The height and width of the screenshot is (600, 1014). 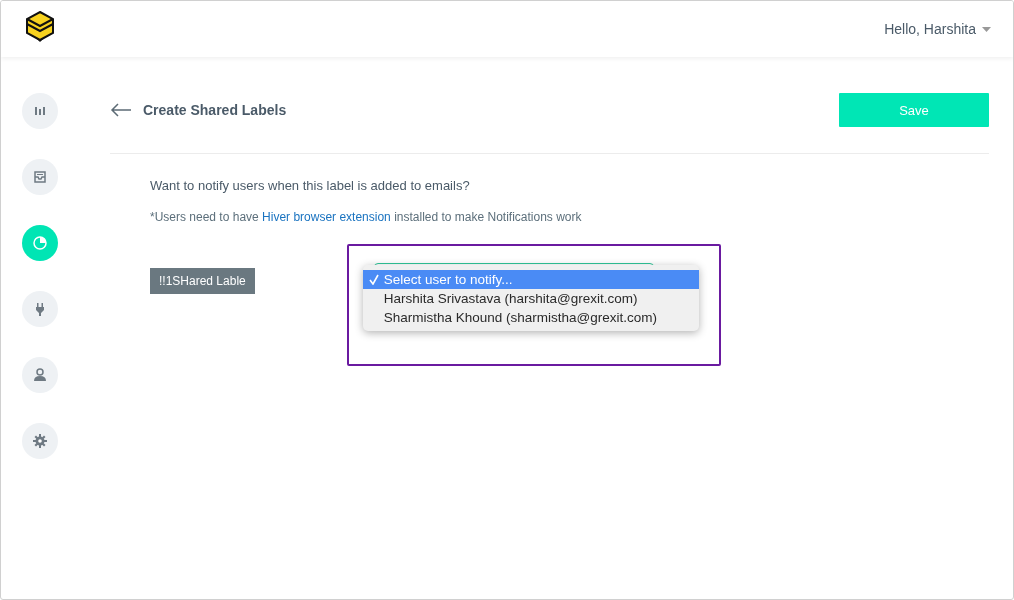 I want to click on extension-link: Hiver browser extension, so click(x=326, y=217).